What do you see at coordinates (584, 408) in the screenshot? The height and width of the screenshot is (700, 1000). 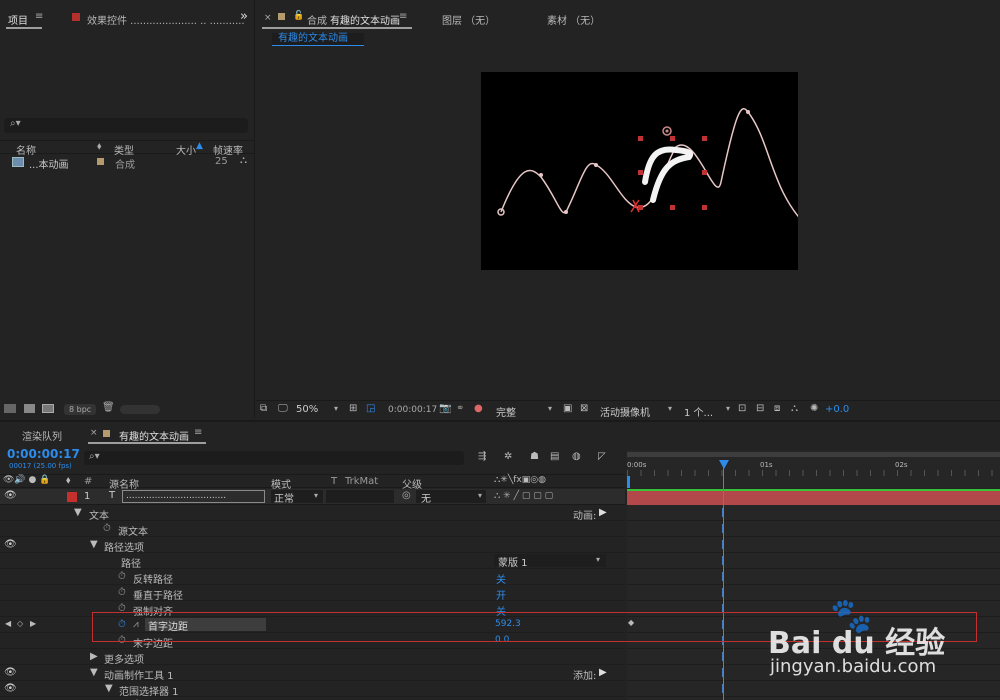 I see `transparency-grid-icon: ⊠` at bounding box center [584, 408].